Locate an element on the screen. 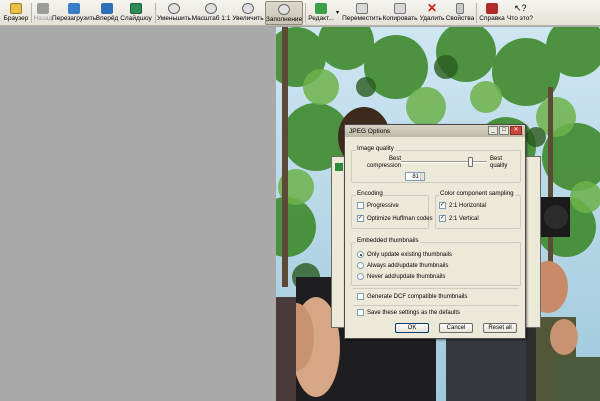 This screenshot has width=600, height=401. only-update-radio-dot is located at coordinates (360, 254).